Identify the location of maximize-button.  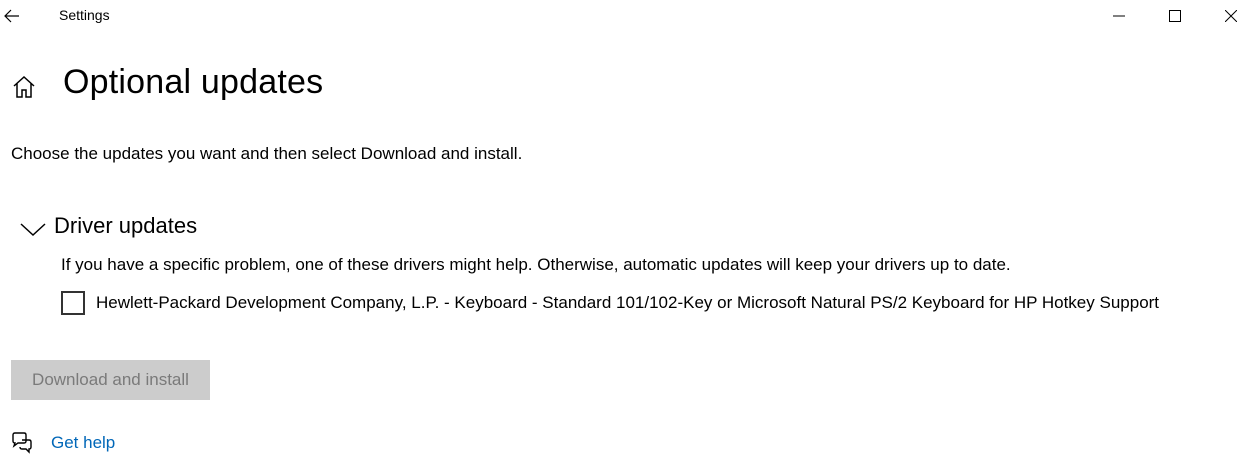
(1175, 16).